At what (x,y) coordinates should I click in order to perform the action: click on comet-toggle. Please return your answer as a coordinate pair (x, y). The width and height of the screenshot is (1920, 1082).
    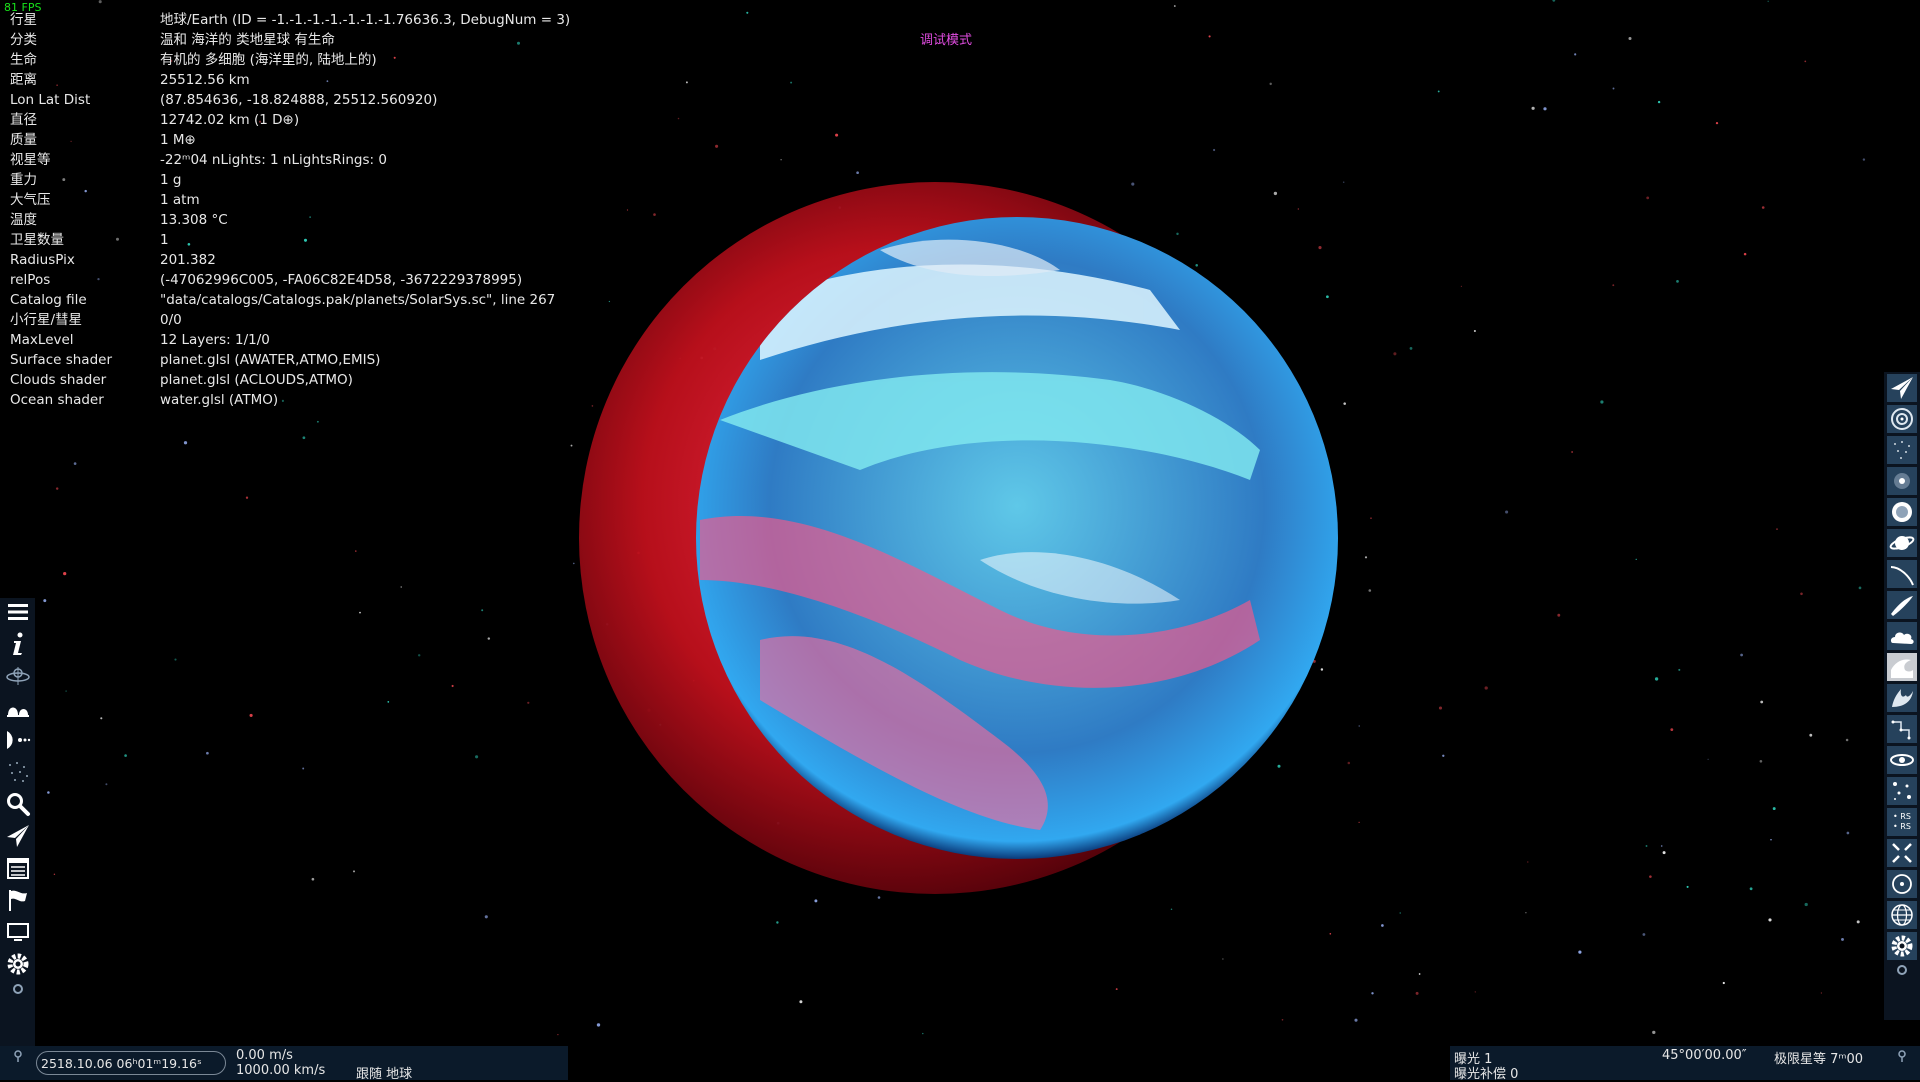
    Looking at the image, I should click on (1902, 605).